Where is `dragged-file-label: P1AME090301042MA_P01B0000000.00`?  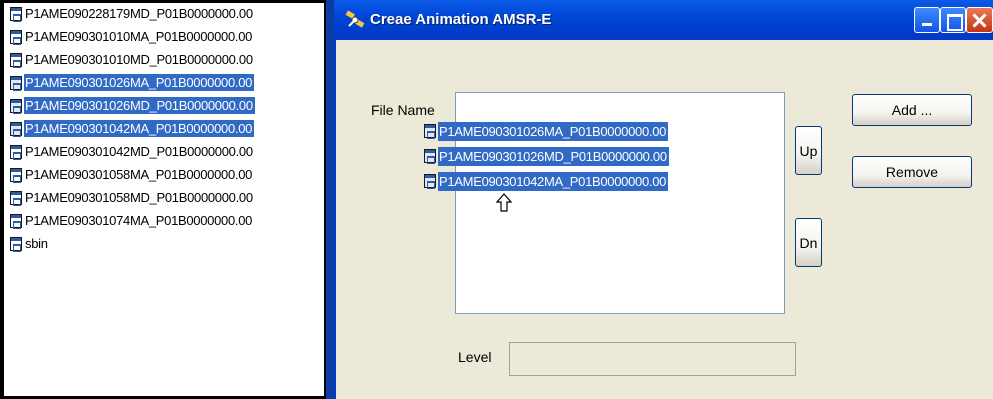 dragged-file-label: P1AME090301042MA_P01B0000000.00 is located at coordinates (553, 181).